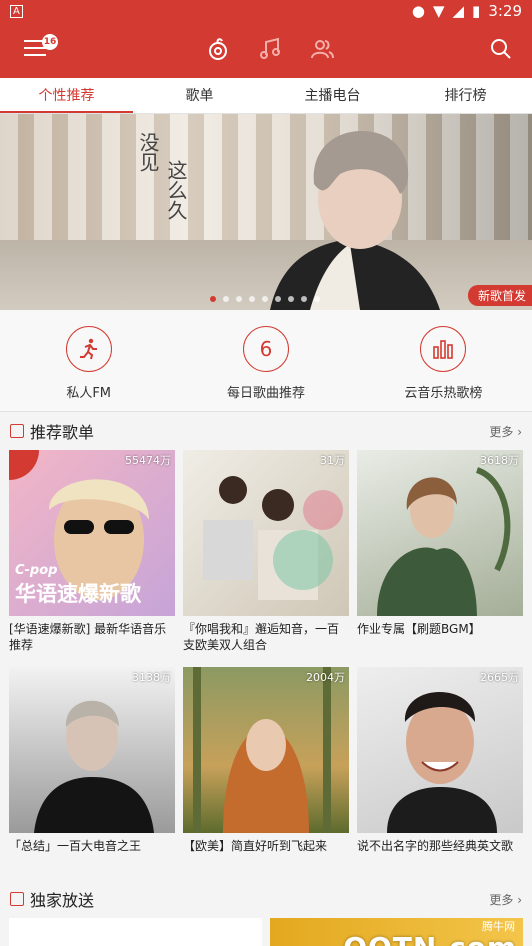 The width and height of the screenshot is (532, 946). Describe the element at coordinates (62, 432) in the screenshot. I see `section-title: 推荐歌单` at that location.